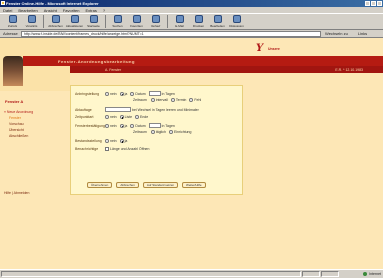 The width and height of the screenshot is (383, 278). I want to click on radio-option: täglich, so click(158, 132).